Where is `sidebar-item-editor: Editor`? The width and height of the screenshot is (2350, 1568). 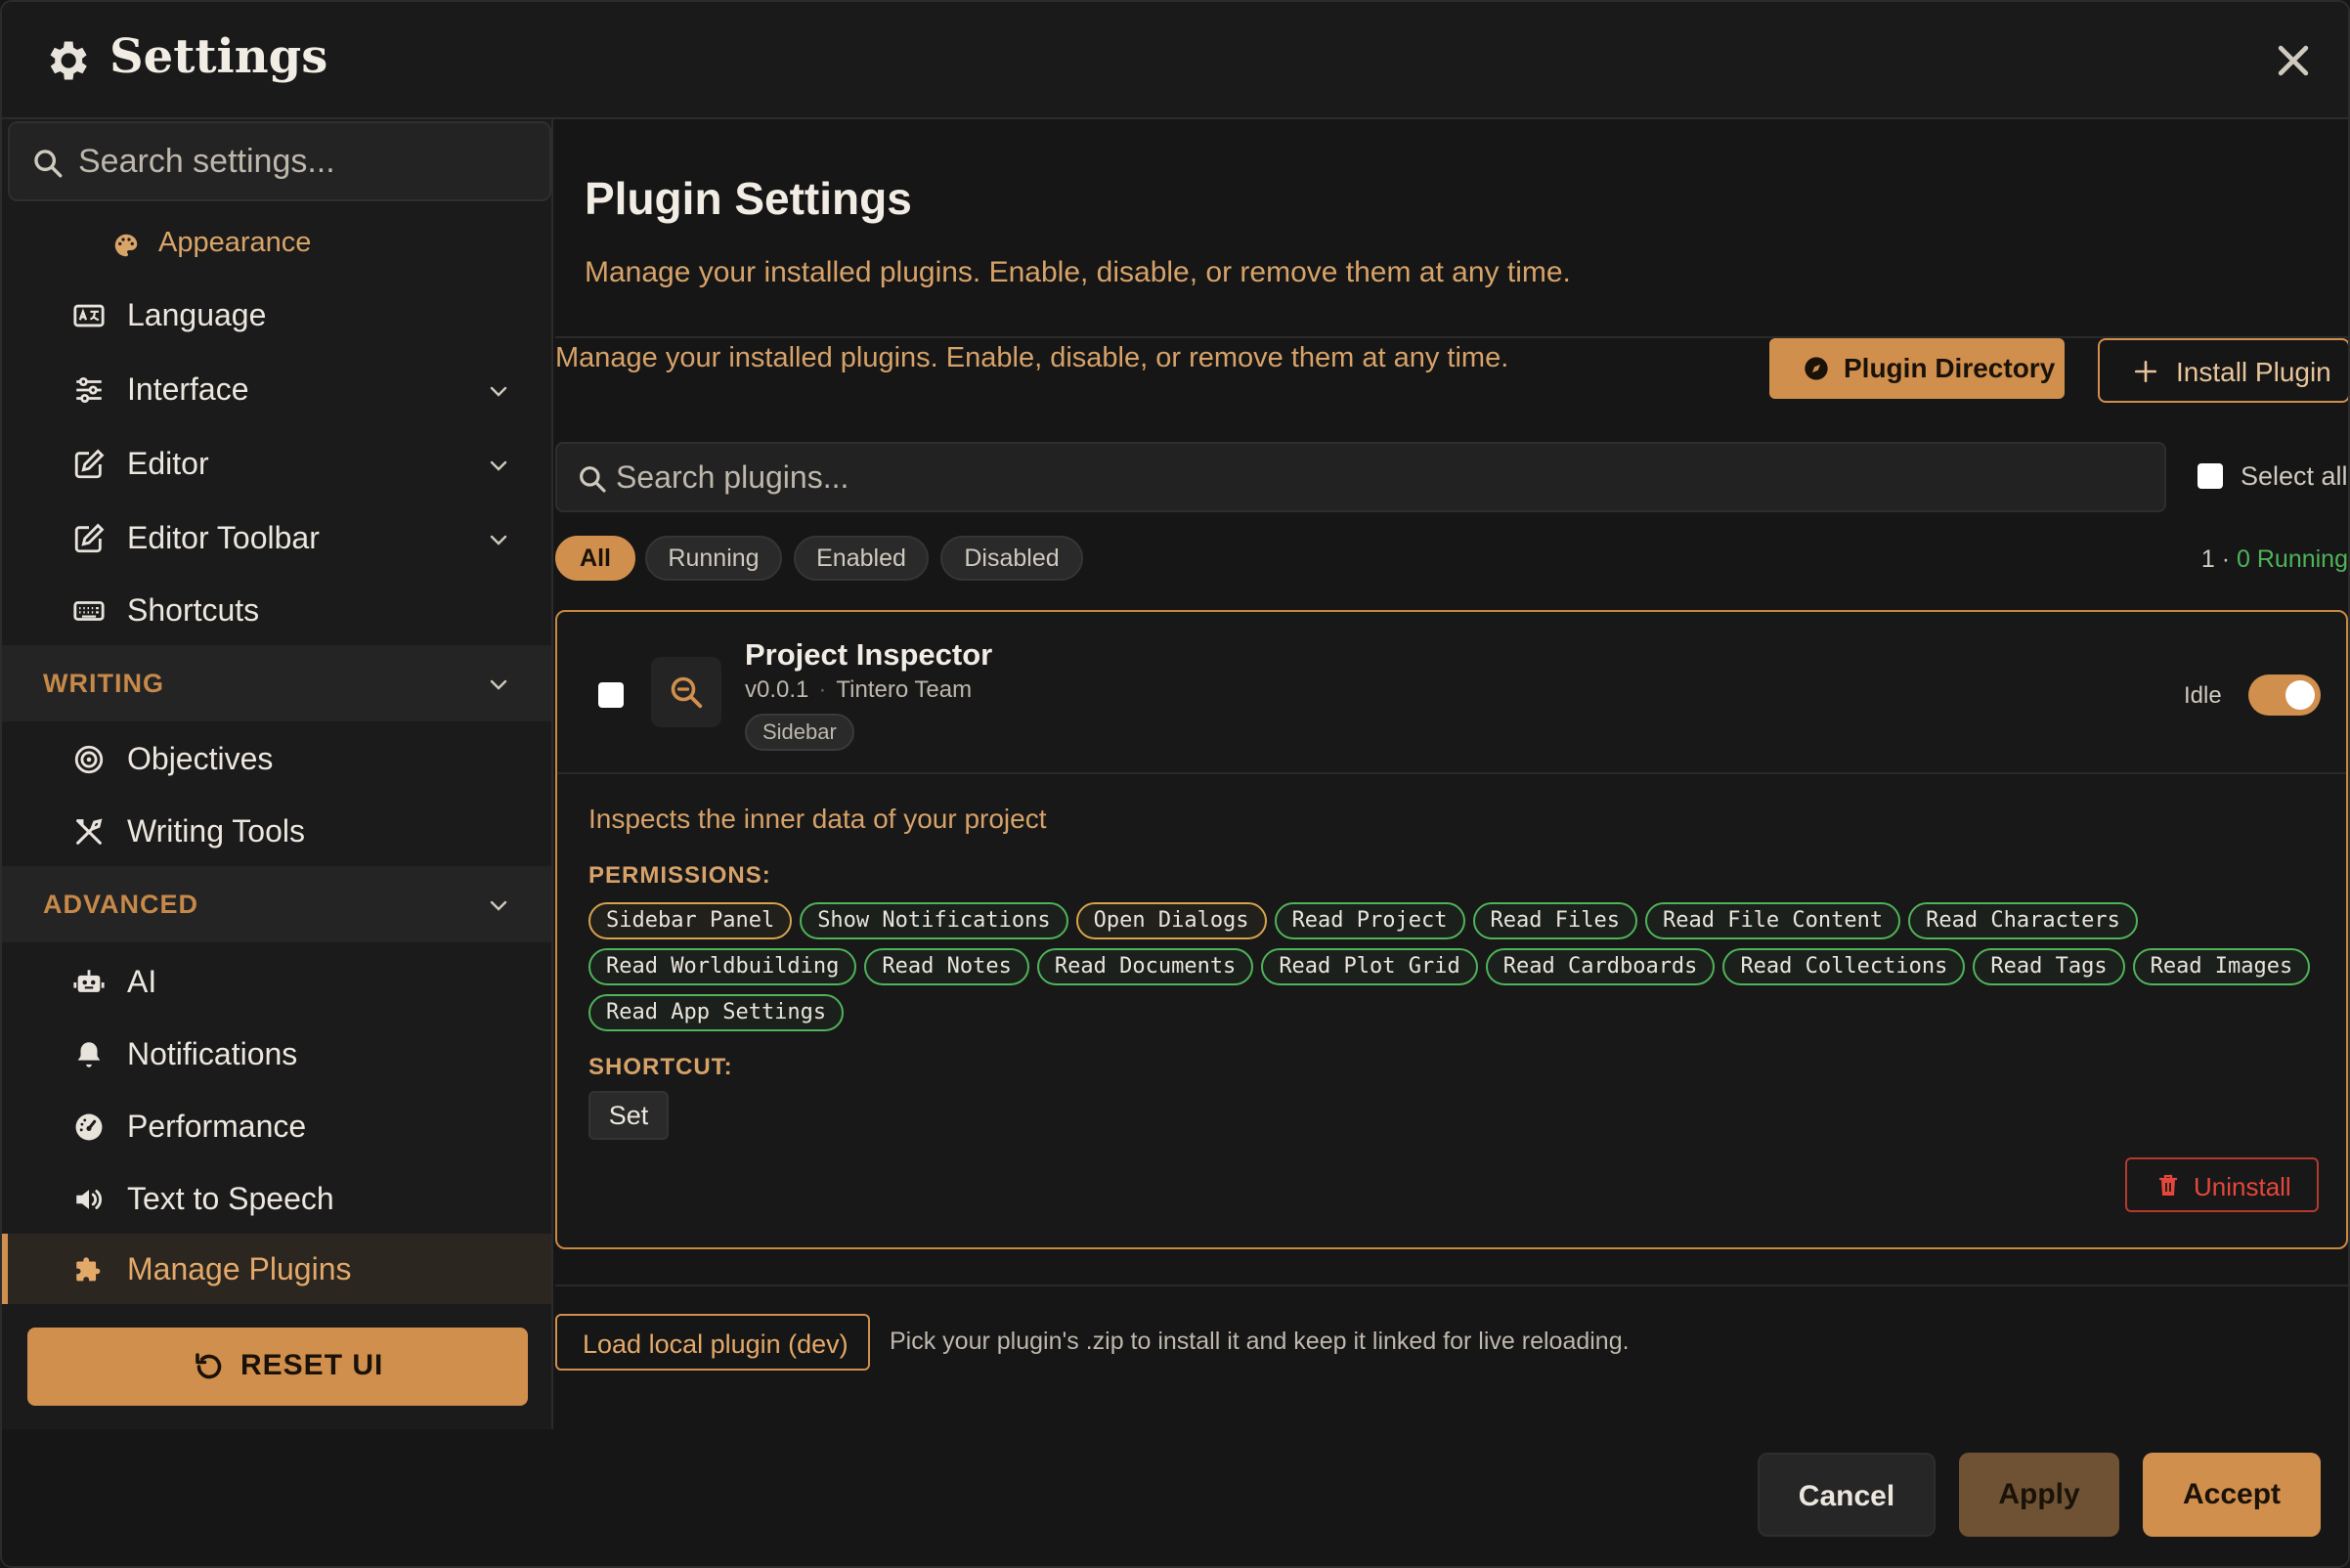 sidebar-item-editor: Editor is located at coordinates (276, 464).